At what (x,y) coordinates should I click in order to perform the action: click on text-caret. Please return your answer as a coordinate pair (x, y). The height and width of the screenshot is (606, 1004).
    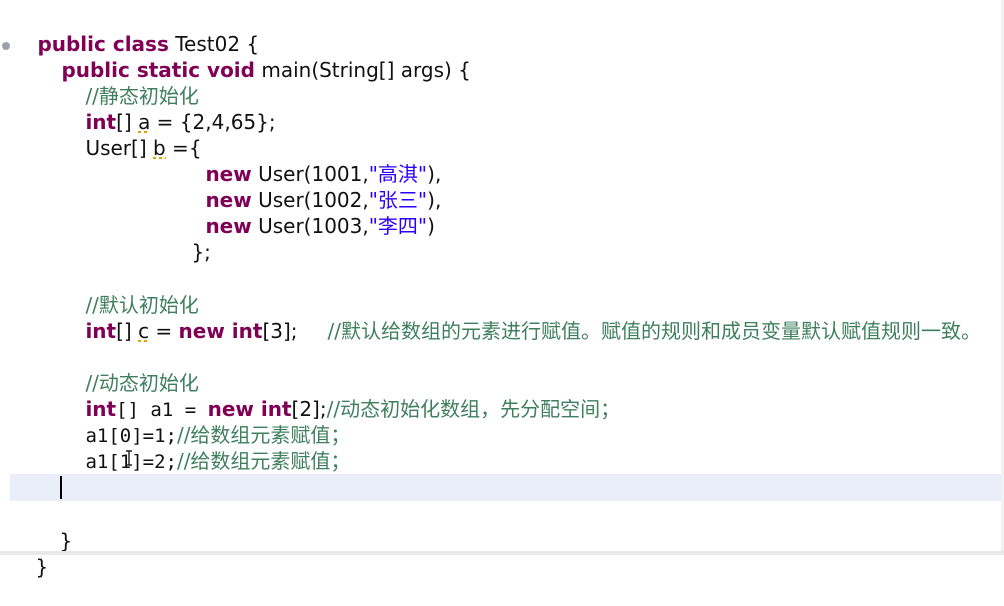
    Looking at the image, I should click on (61, 487).